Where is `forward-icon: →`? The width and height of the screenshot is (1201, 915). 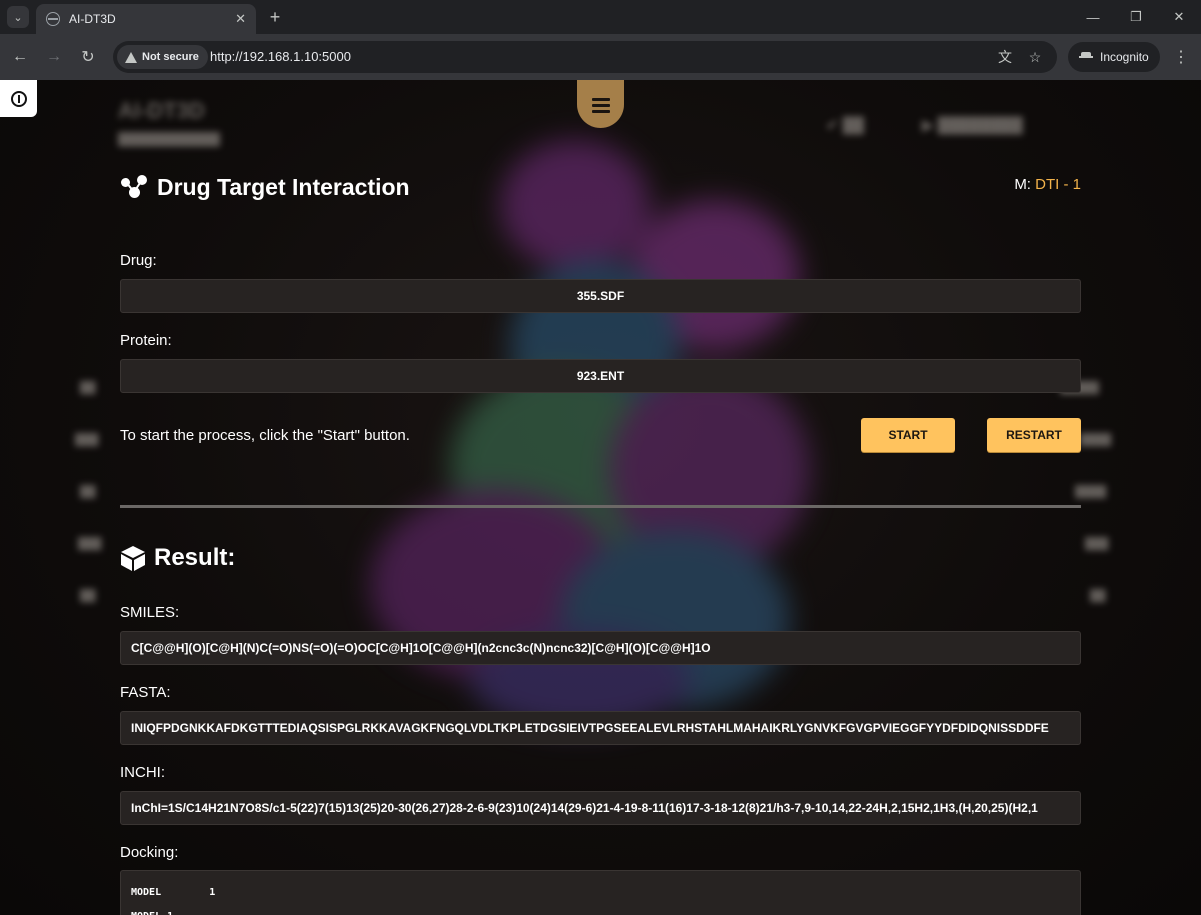
forward-icon: → is located at coordinates (54, 57).